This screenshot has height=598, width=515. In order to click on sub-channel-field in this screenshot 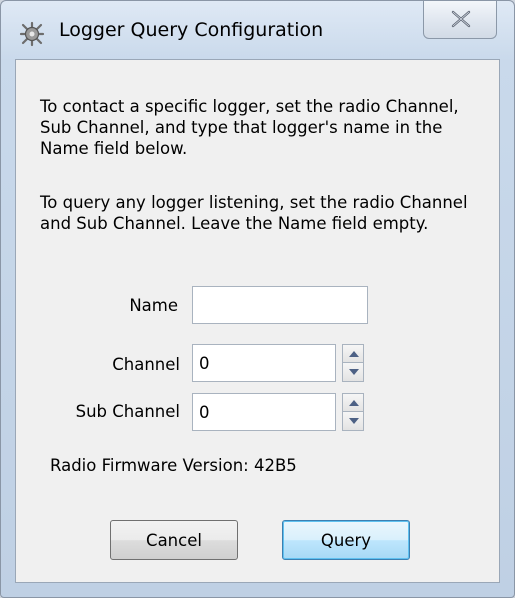, I will do `click(264, 412)`.